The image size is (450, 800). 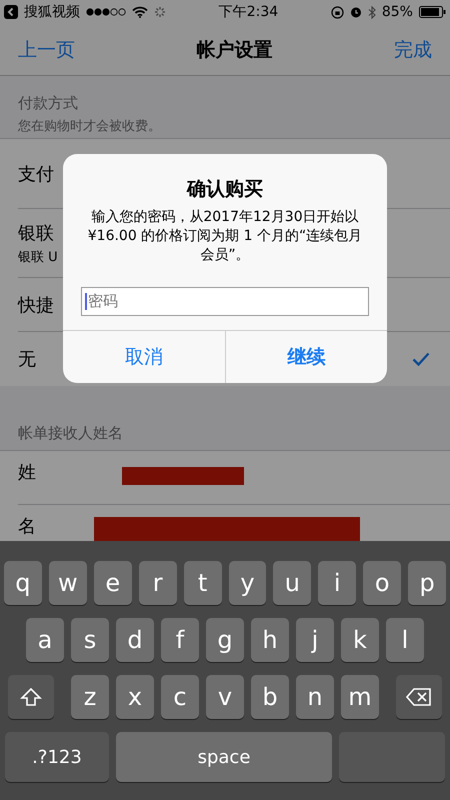 What do you see at coordinates (27, 527) in the screenshot?
I see `field-label: 名` at bounding box center [27, 527].